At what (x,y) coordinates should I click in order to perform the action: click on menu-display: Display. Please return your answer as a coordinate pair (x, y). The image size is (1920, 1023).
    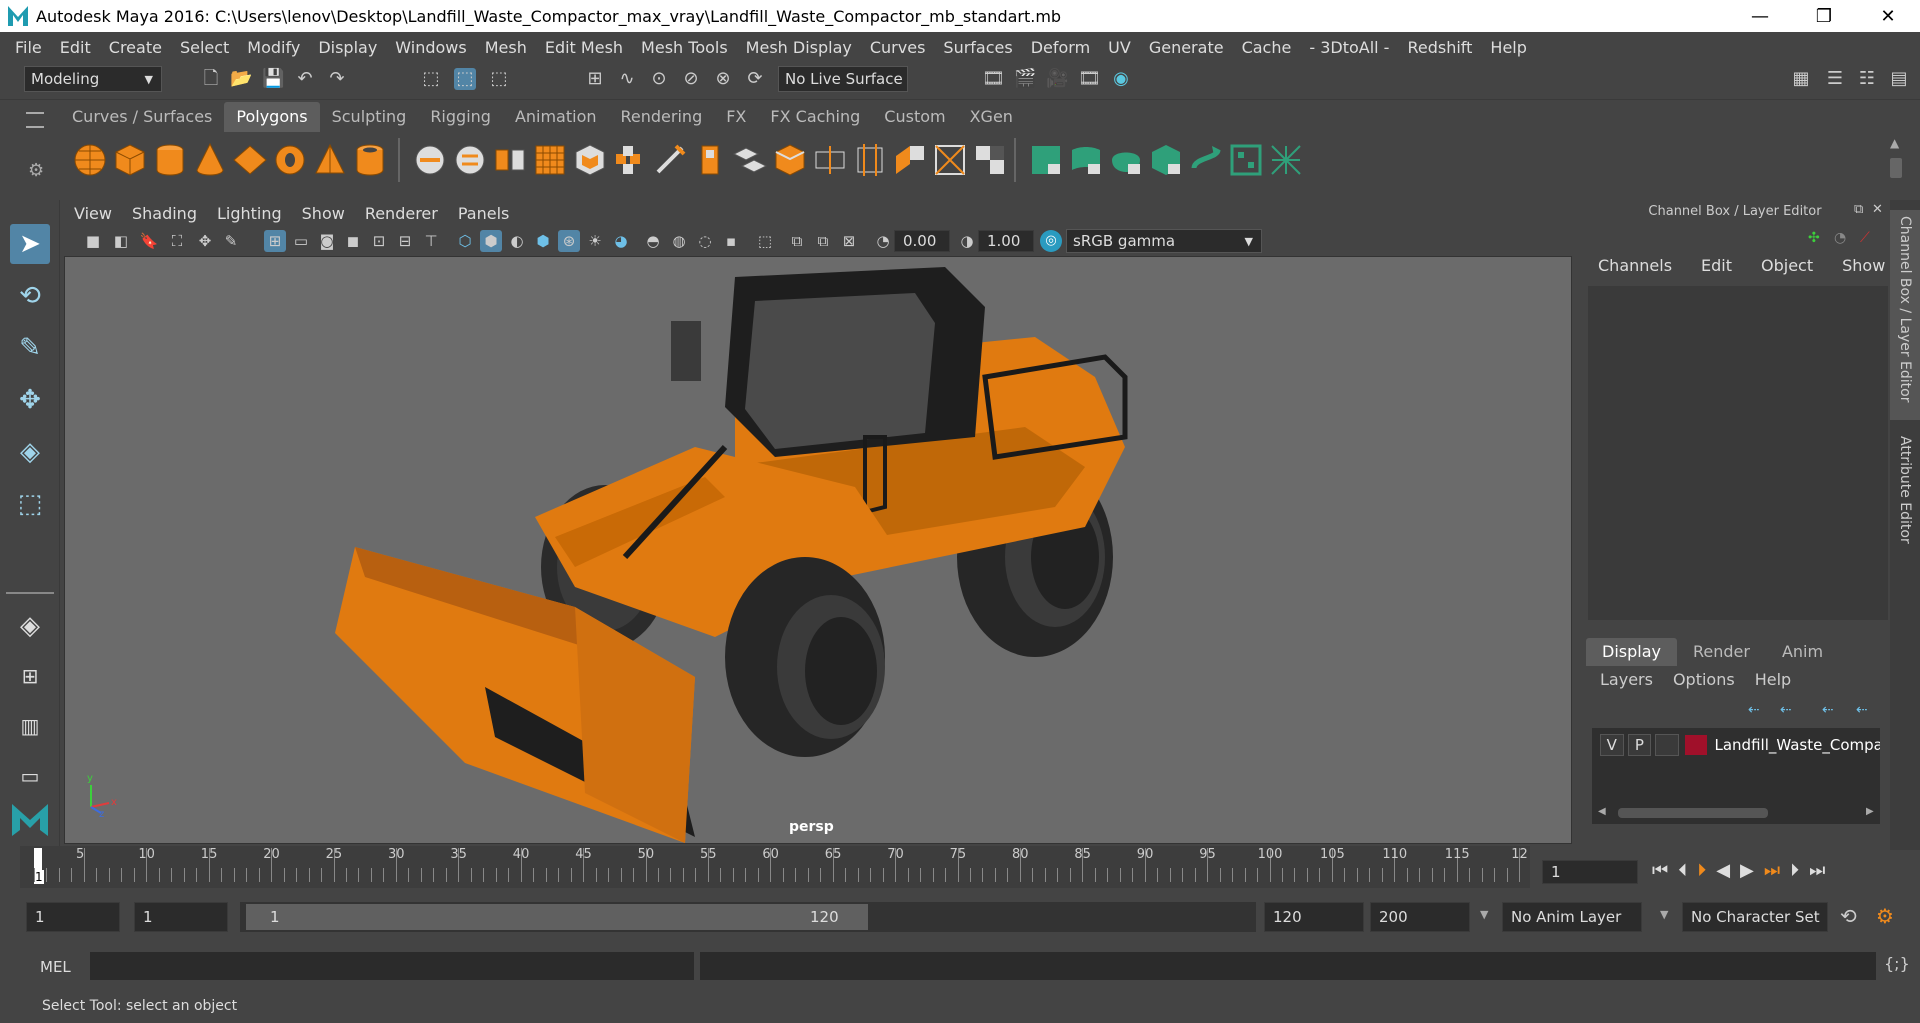
    Looking at the image, I should click on (347, 47).